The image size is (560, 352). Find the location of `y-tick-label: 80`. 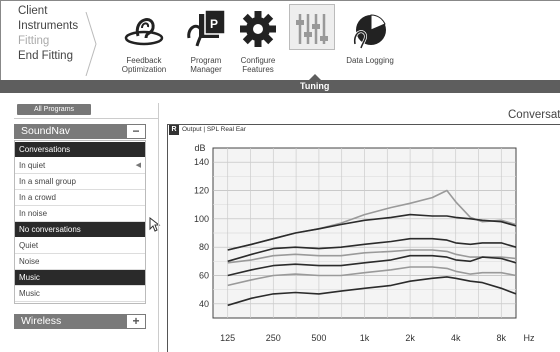

y-tick-label: 80 is located at coordinates (204, 247).